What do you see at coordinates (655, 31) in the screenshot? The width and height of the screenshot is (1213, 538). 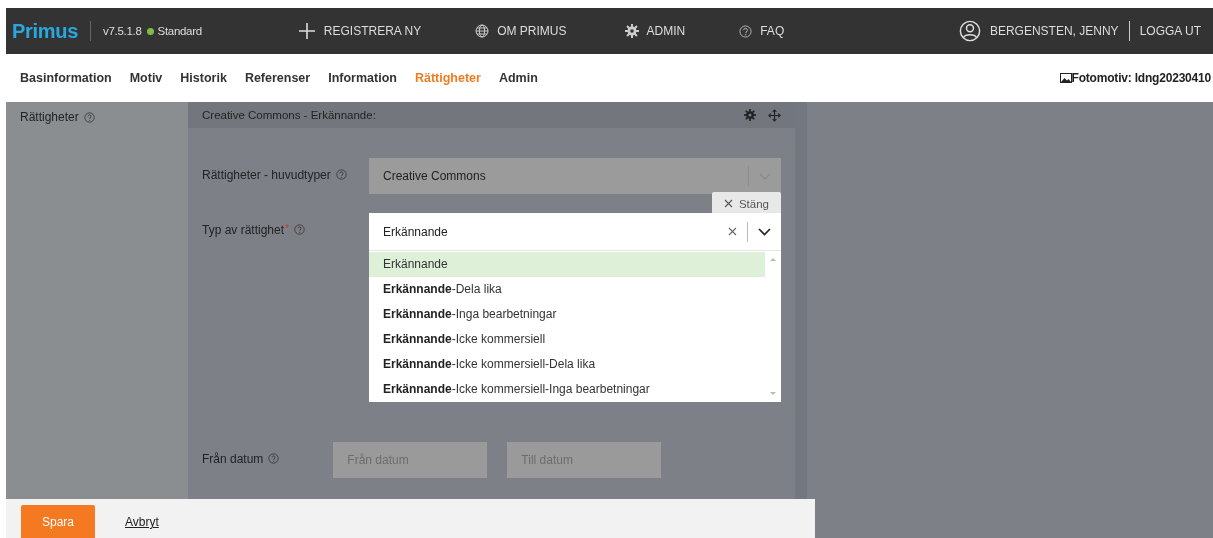 I see `menu-item: ADMIN` at bounding box center [655, 31].